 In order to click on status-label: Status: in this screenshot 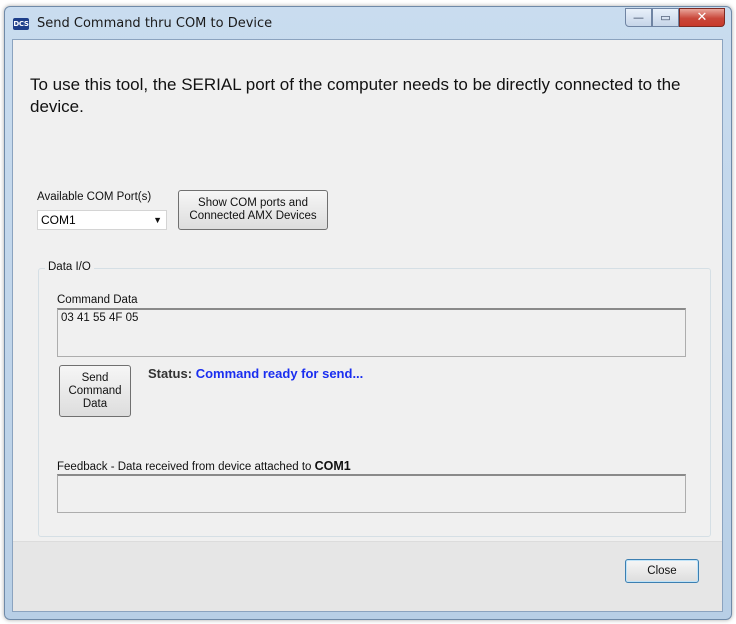, I will do `click(170, 373)`.